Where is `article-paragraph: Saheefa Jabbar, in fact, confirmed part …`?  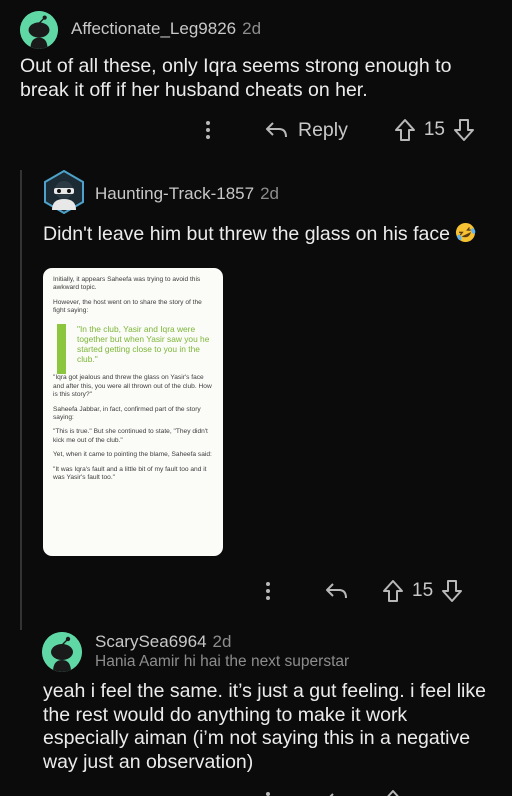 article-paragraph: Saheefa Jabbar, in fact, confirmed part … is located at coordinates (127, 413).